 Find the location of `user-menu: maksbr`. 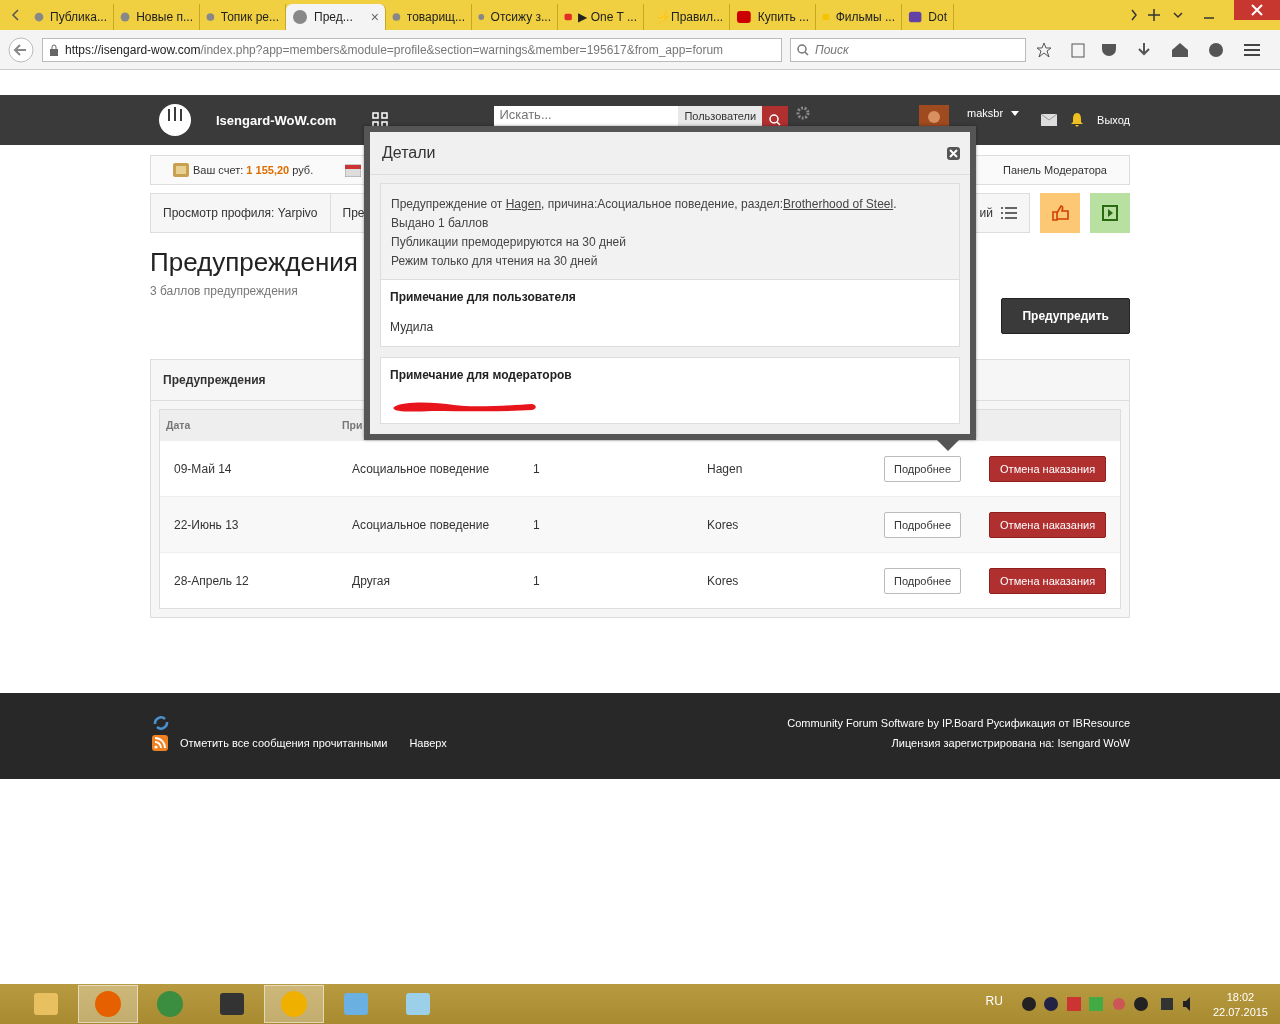

user-menu: maksbr is located at coordinates (993, 107).